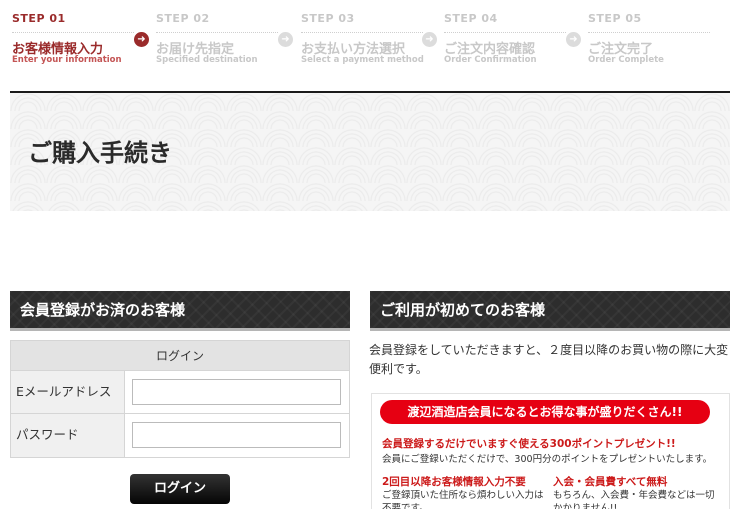 The height and width of the screenshot is (509, 739). Describe the element at coordinates (67, 60) in the screenshot. I see `step-label-en: Enter your information` at that location.